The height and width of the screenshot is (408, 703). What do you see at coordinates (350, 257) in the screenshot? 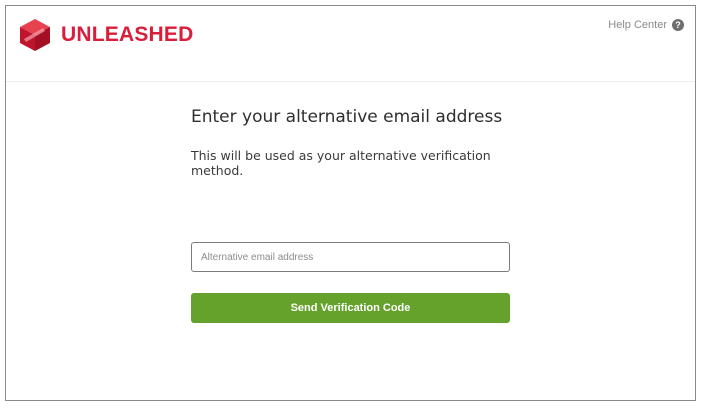
I see `alternative-email-input` at bounding box center [350, 257].